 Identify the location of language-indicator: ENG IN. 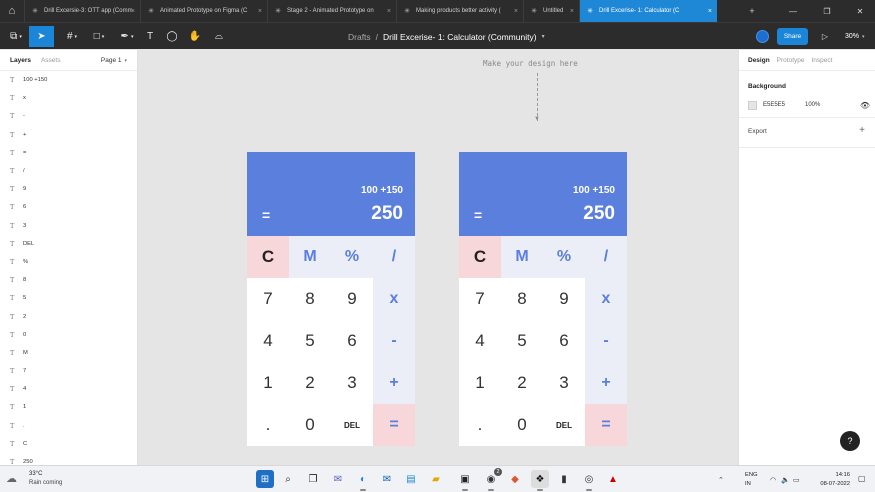
(751, 480).